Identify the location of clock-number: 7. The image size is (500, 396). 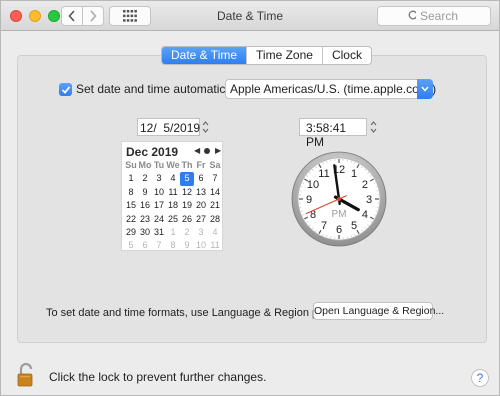
(324, 226).